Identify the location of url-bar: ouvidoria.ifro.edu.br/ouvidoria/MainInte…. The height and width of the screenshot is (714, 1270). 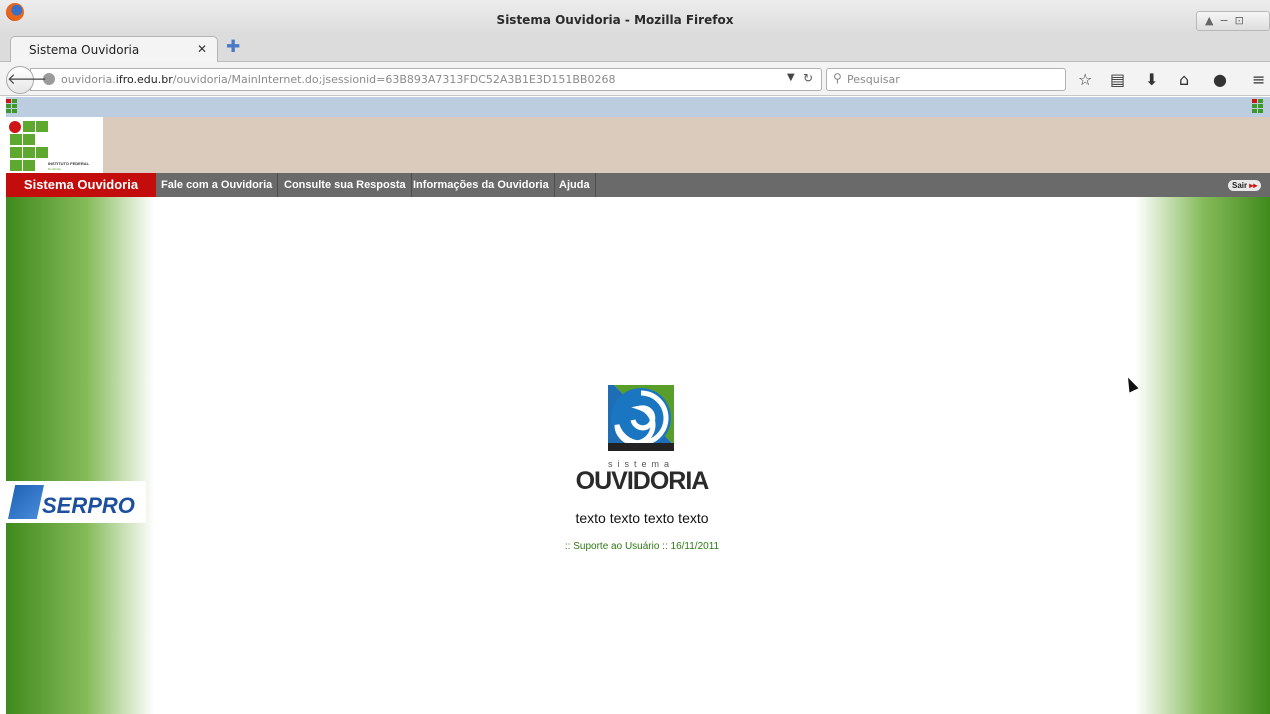
(426, 79).